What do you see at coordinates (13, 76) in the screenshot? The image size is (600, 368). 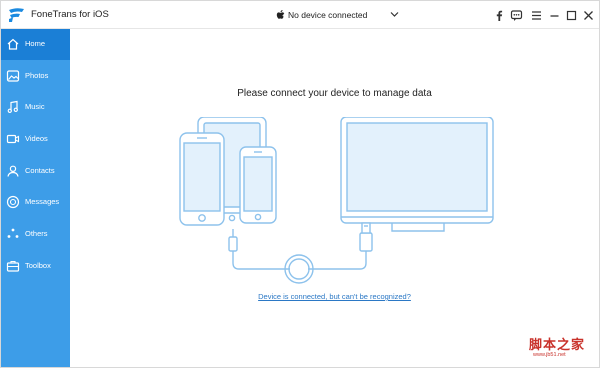 I see `photos-icon` at bounding box center [13, 76].